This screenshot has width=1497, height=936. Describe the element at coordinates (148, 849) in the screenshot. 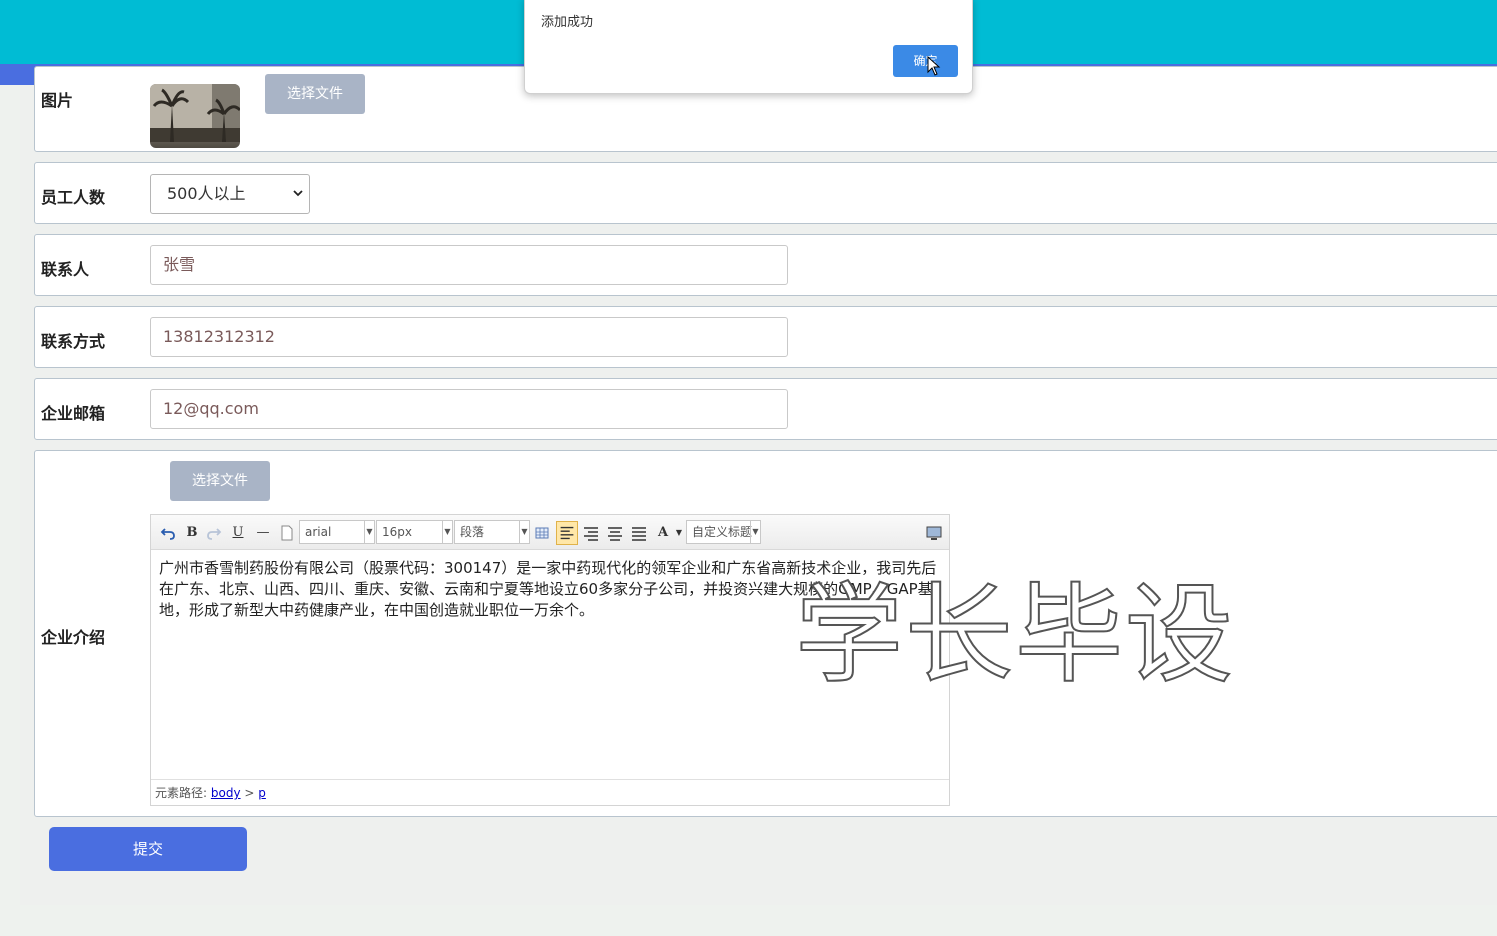

I see `submit-button: 提交` at that location.